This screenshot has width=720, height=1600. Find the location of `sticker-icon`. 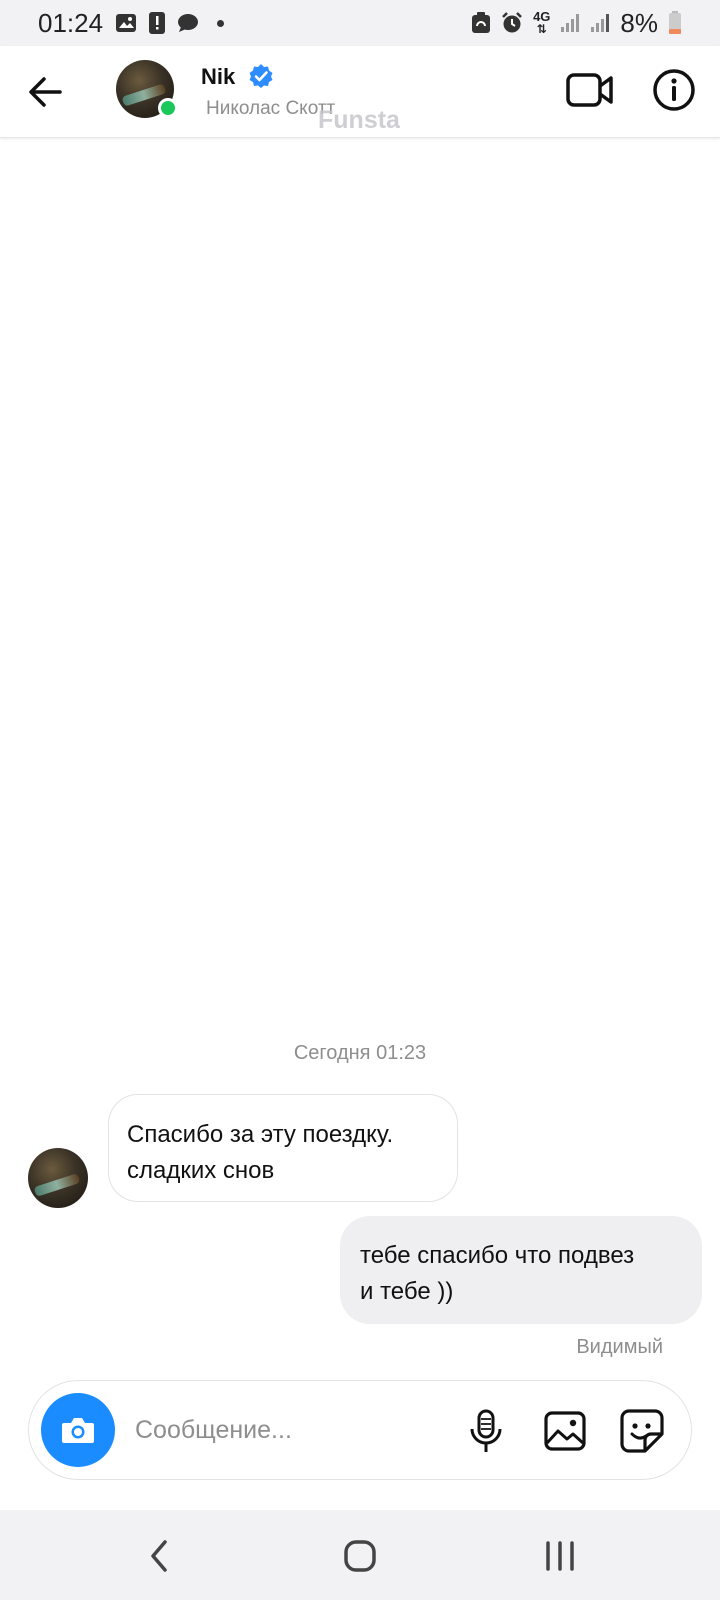

sticker-icon is located at coordinates (642, 1431).